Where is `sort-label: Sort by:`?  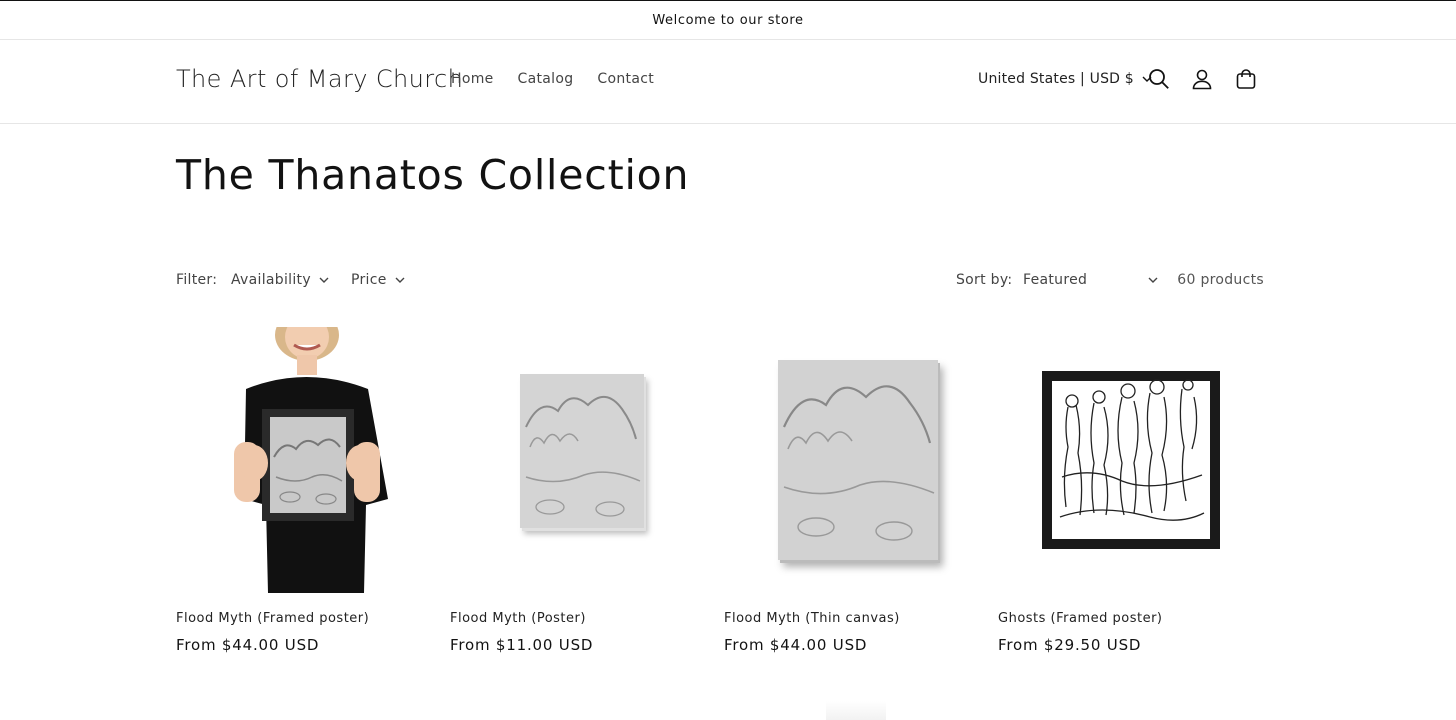 sort-label: Sort by: is located at coordinates (984, 280).